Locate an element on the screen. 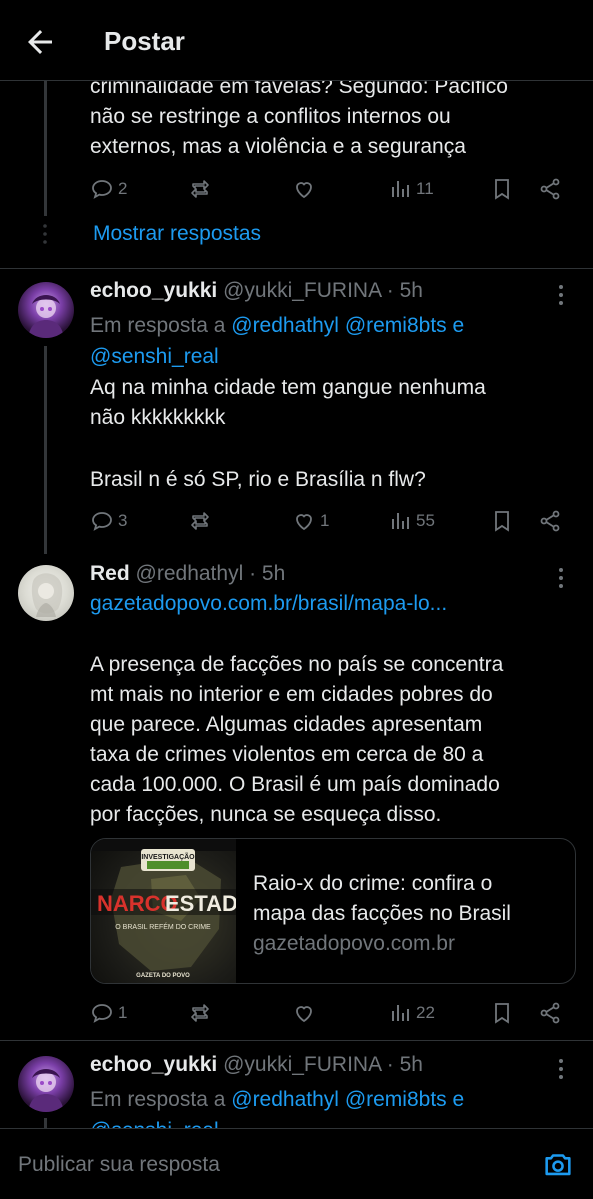  reply-count: 3 is located at coordinates (123, 520).